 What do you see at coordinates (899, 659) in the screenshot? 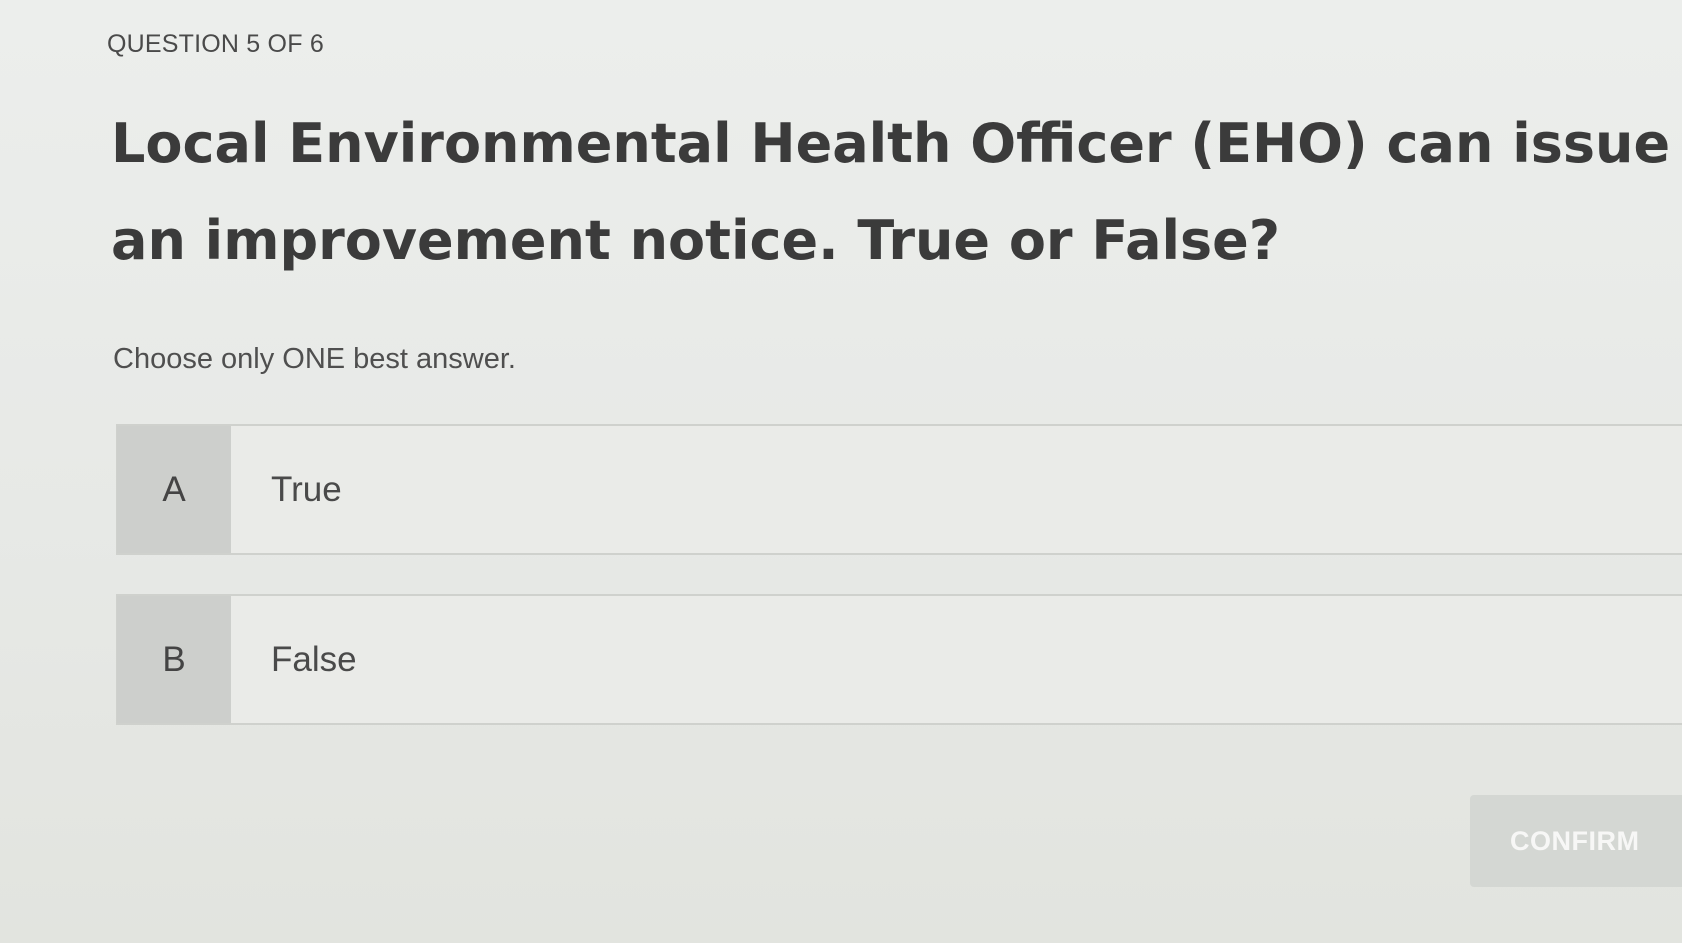
I see `answer-option-b: B False` at bounding box center [899, 659].